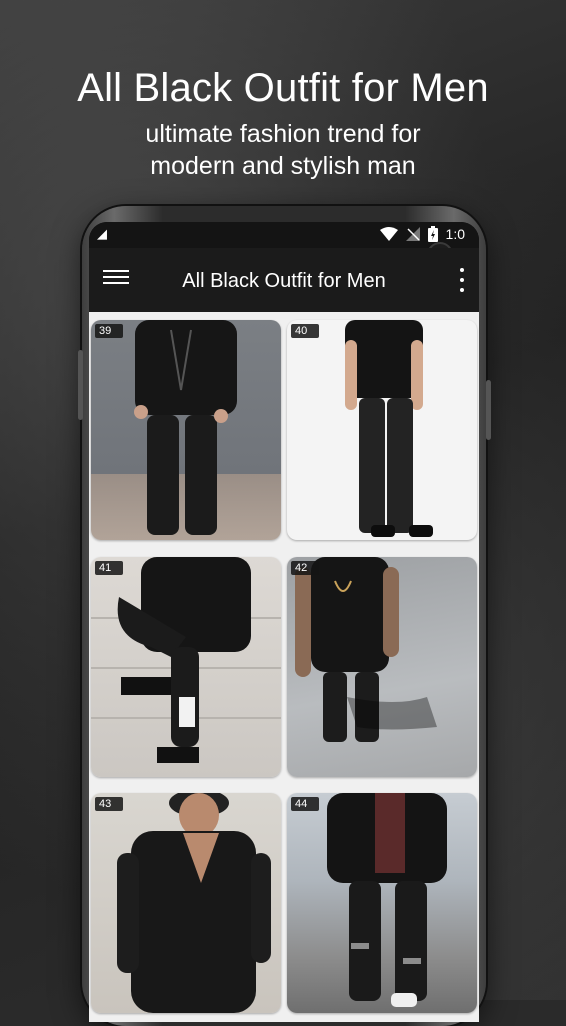 The height and width of the screenshot is (1026, 566). I want to click on promo-subline-line-1: ultimate fashion trend for, so click(283, 134).